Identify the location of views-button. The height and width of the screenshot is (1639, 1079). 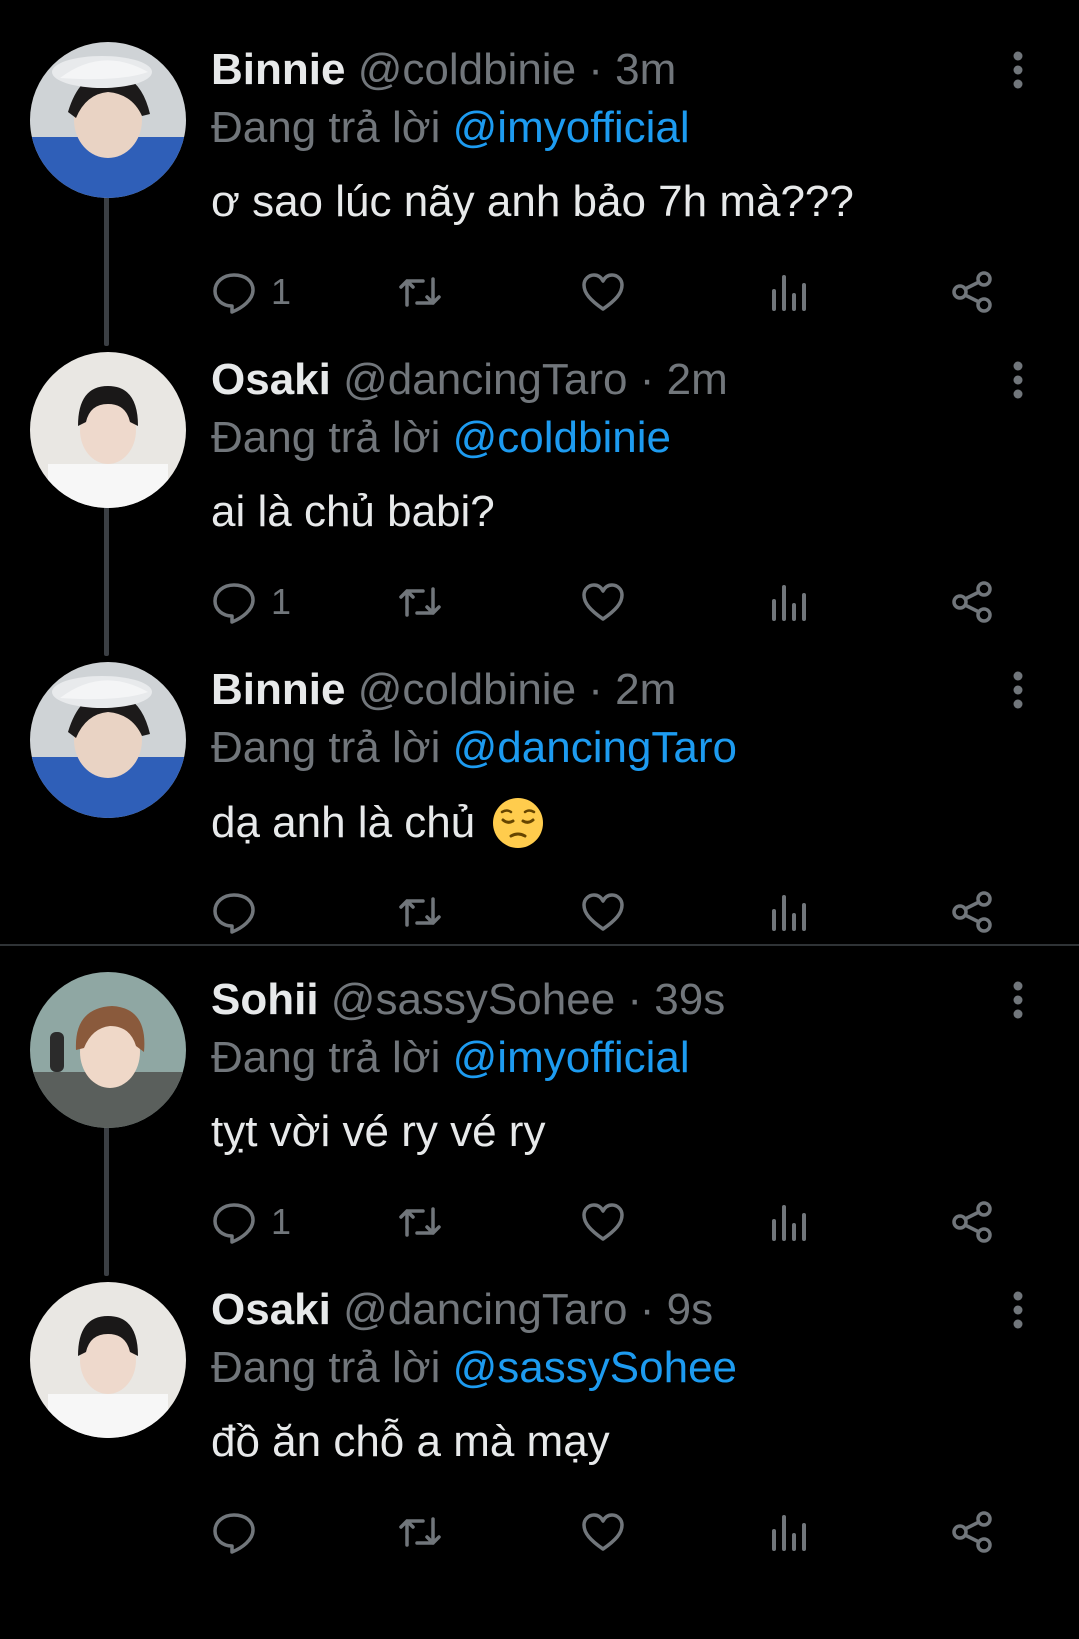
(789, 1532).